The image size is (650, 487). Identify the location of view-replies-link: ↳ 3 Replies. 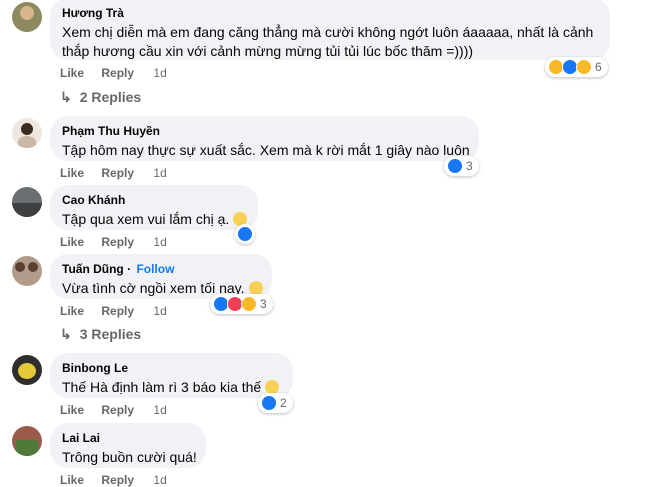
(100, 334).